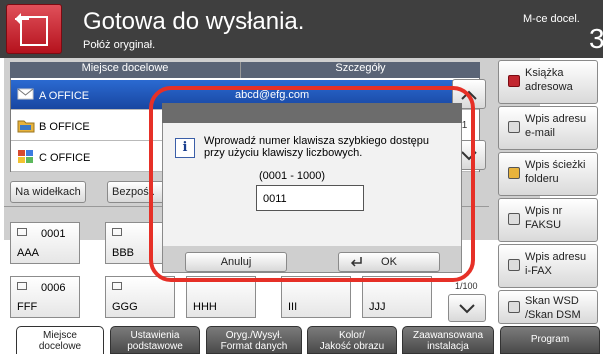 This screenshot has height=354, width=603. I want to click on row-name: C OFFICE, so click(65, 158).